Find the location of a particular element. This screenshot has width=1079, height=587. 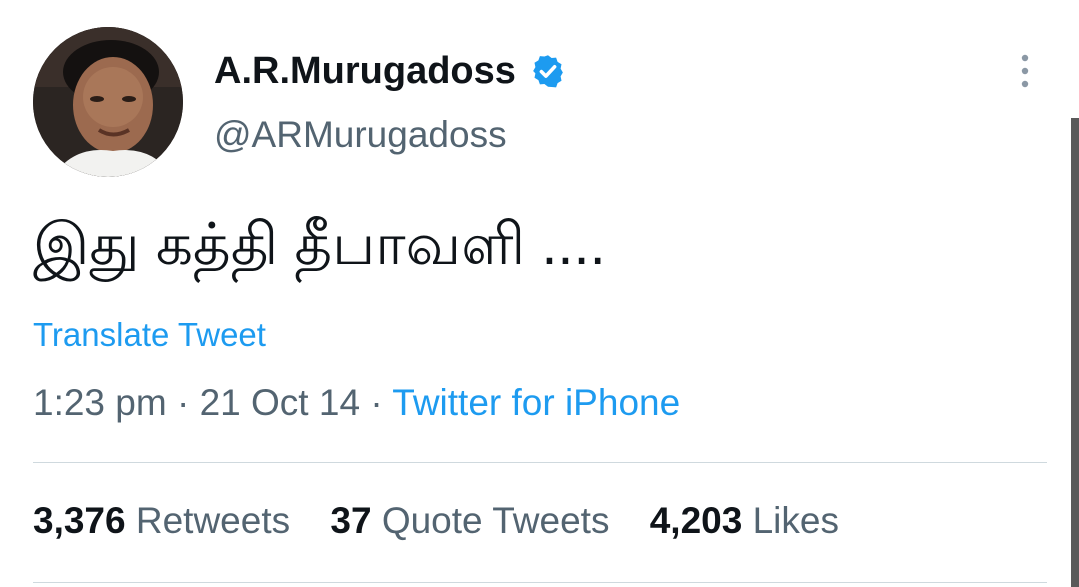

tweet-date: 21 Oct 14 is located at coordinates (280, 402).